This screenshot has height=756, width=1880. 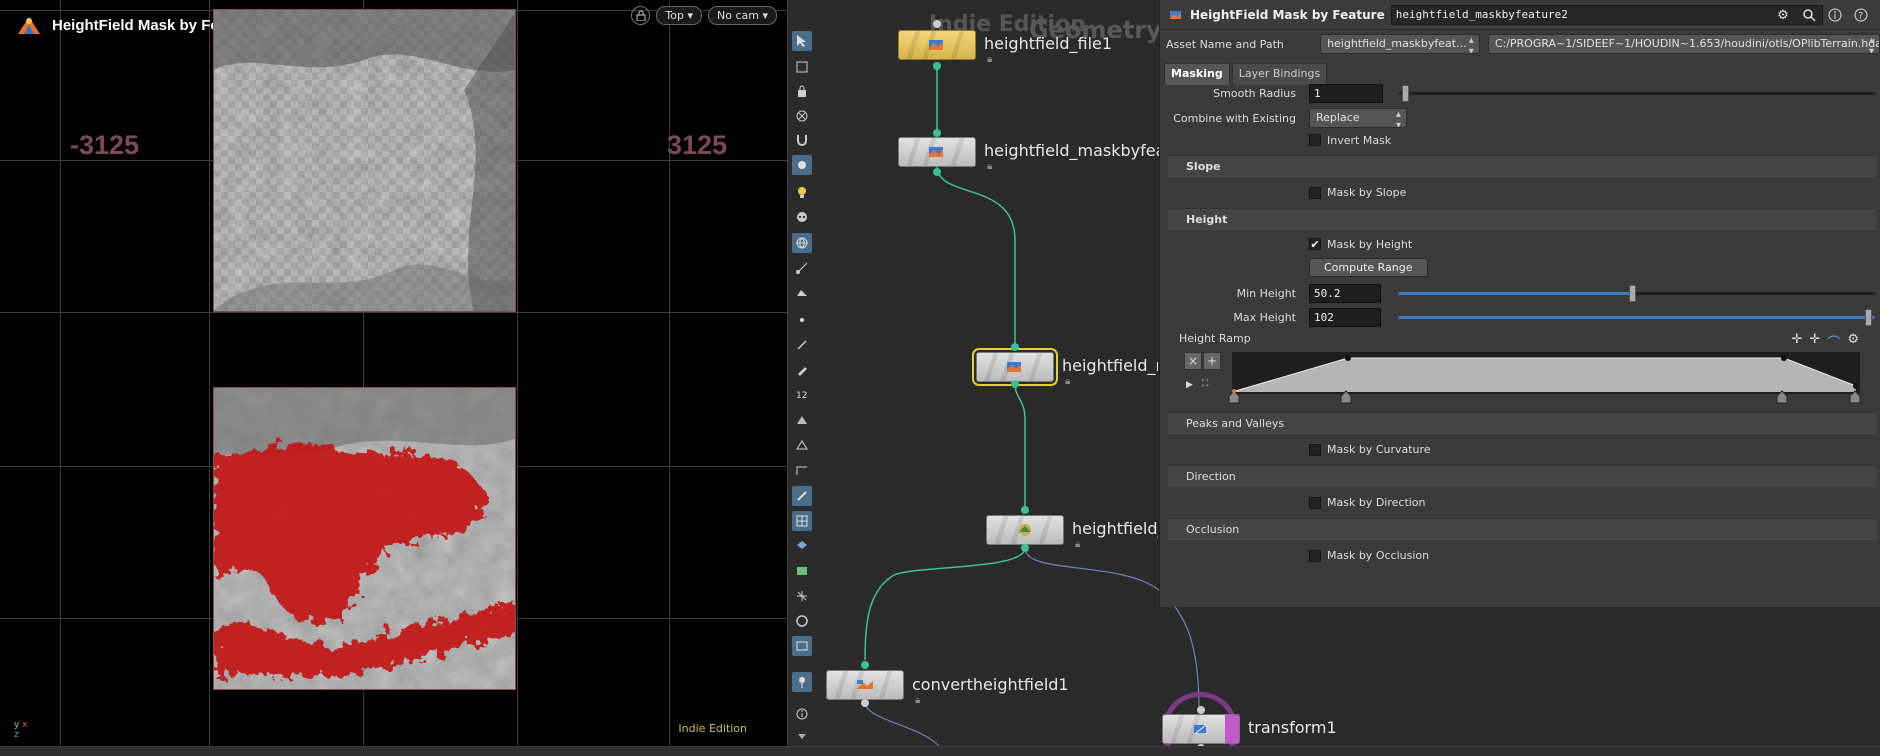 What do you see at coordinates (802, 571) in the screenshot?
I see `texture-button` at bounding box center [802, 571].